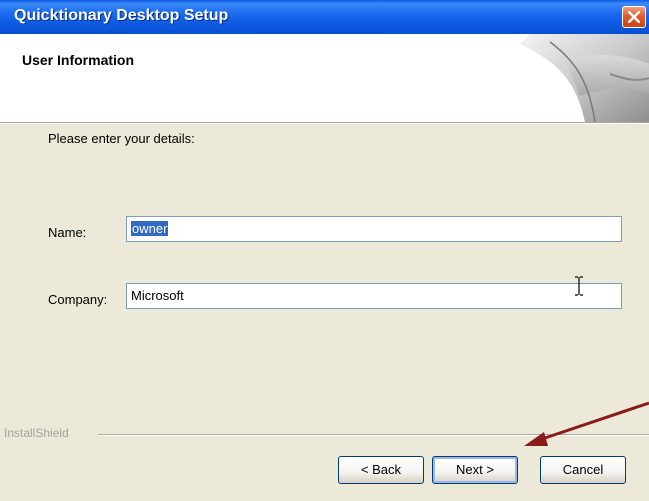 The width and height of the screenshot is (649, 501). Describe the element at coordinates (324, 123) in the screenshot. I see `header-divider` at that location.